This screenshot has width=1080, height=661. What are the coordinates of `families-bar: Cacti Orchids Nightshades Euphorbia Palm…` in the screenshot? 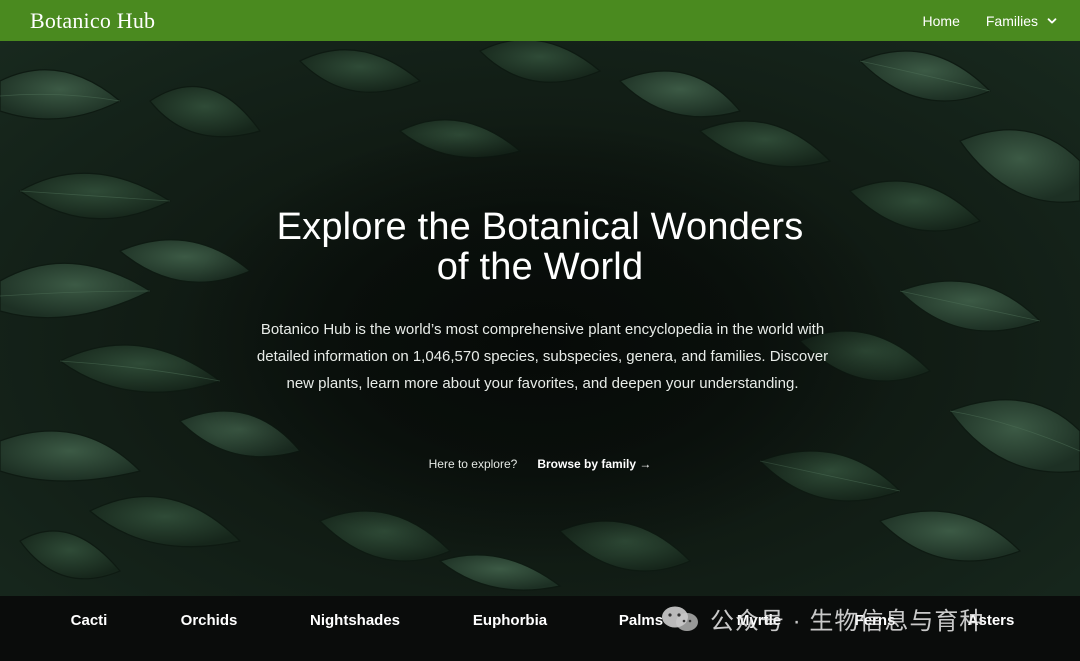 It's located at (540, 628).